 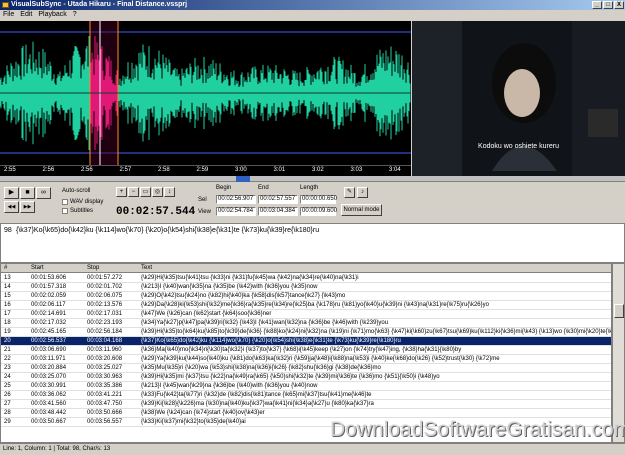 What do you see at coordinates (48, 170) in the screenshot?
I see `ruler-tick-label: 2:56` at bounding box center [48, 170].